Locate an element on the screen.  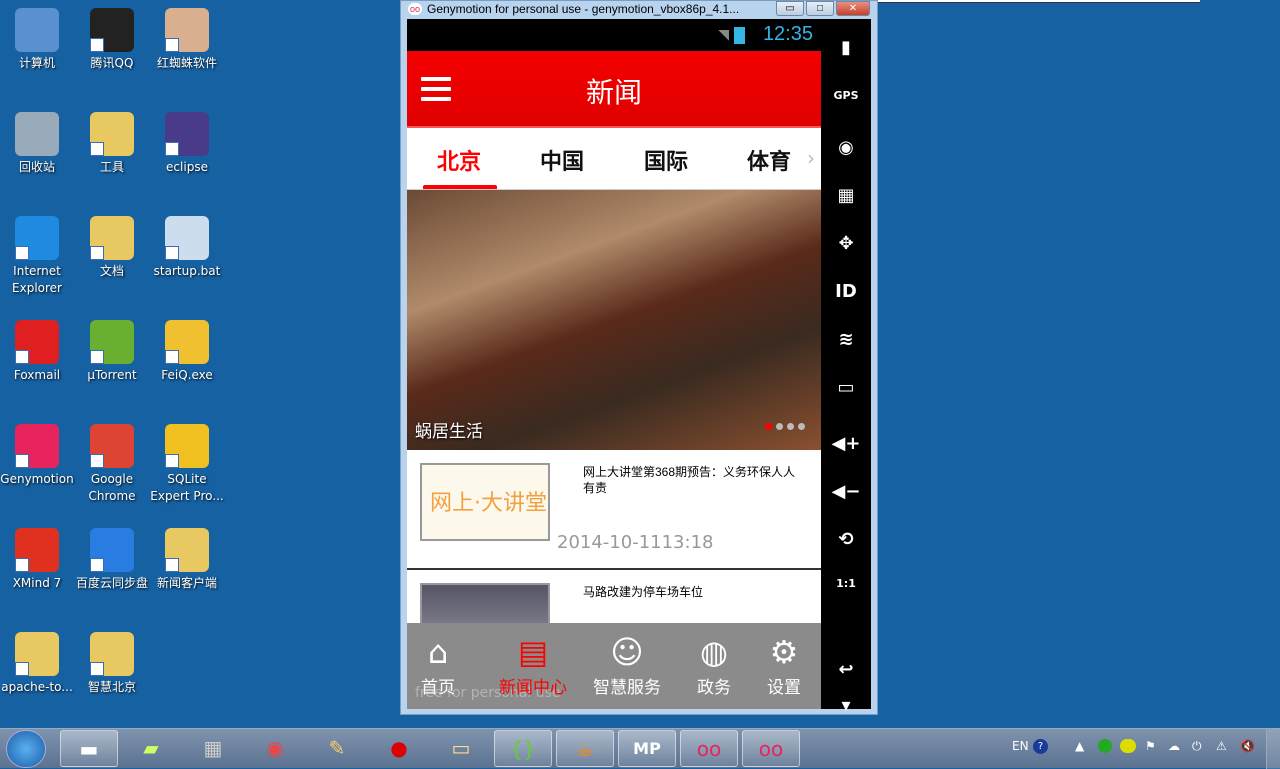
desktop-icon: 计算机 is located at coordinates (37, 40).